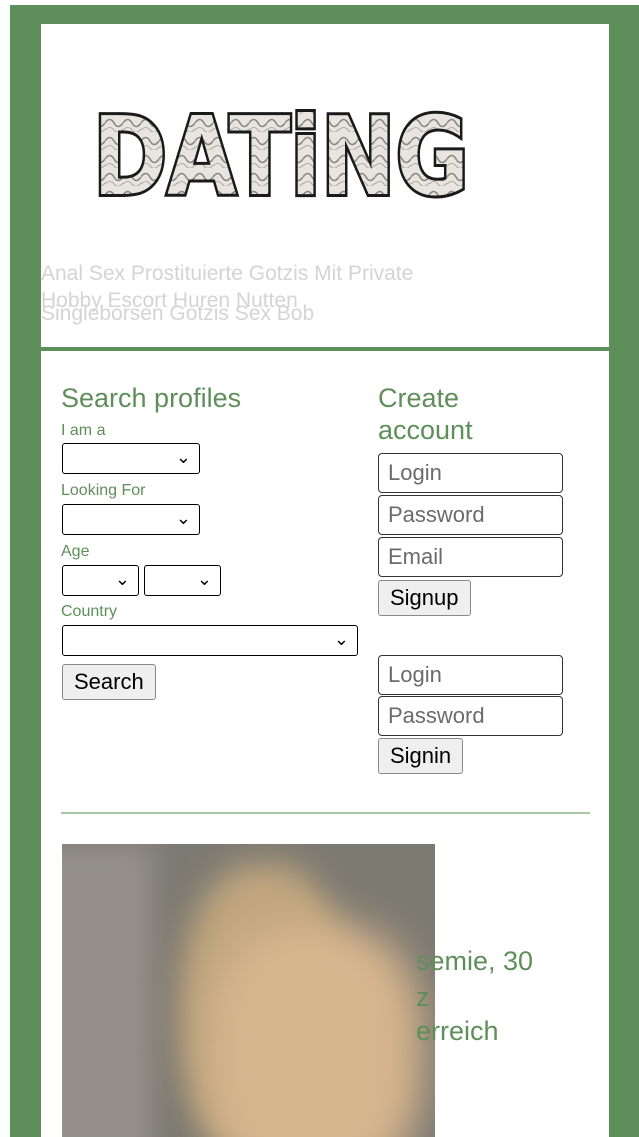  I want to click on logo-text: DATiNG, so click(281, 157).